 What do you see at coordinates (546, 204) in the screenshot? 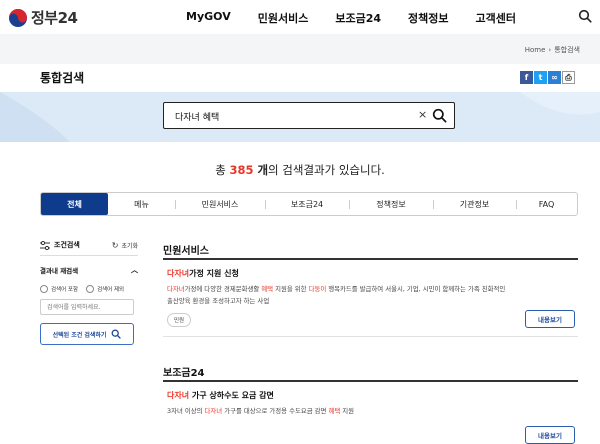
I see `tab-faq: FAQ` at bounding box center [546, 204].